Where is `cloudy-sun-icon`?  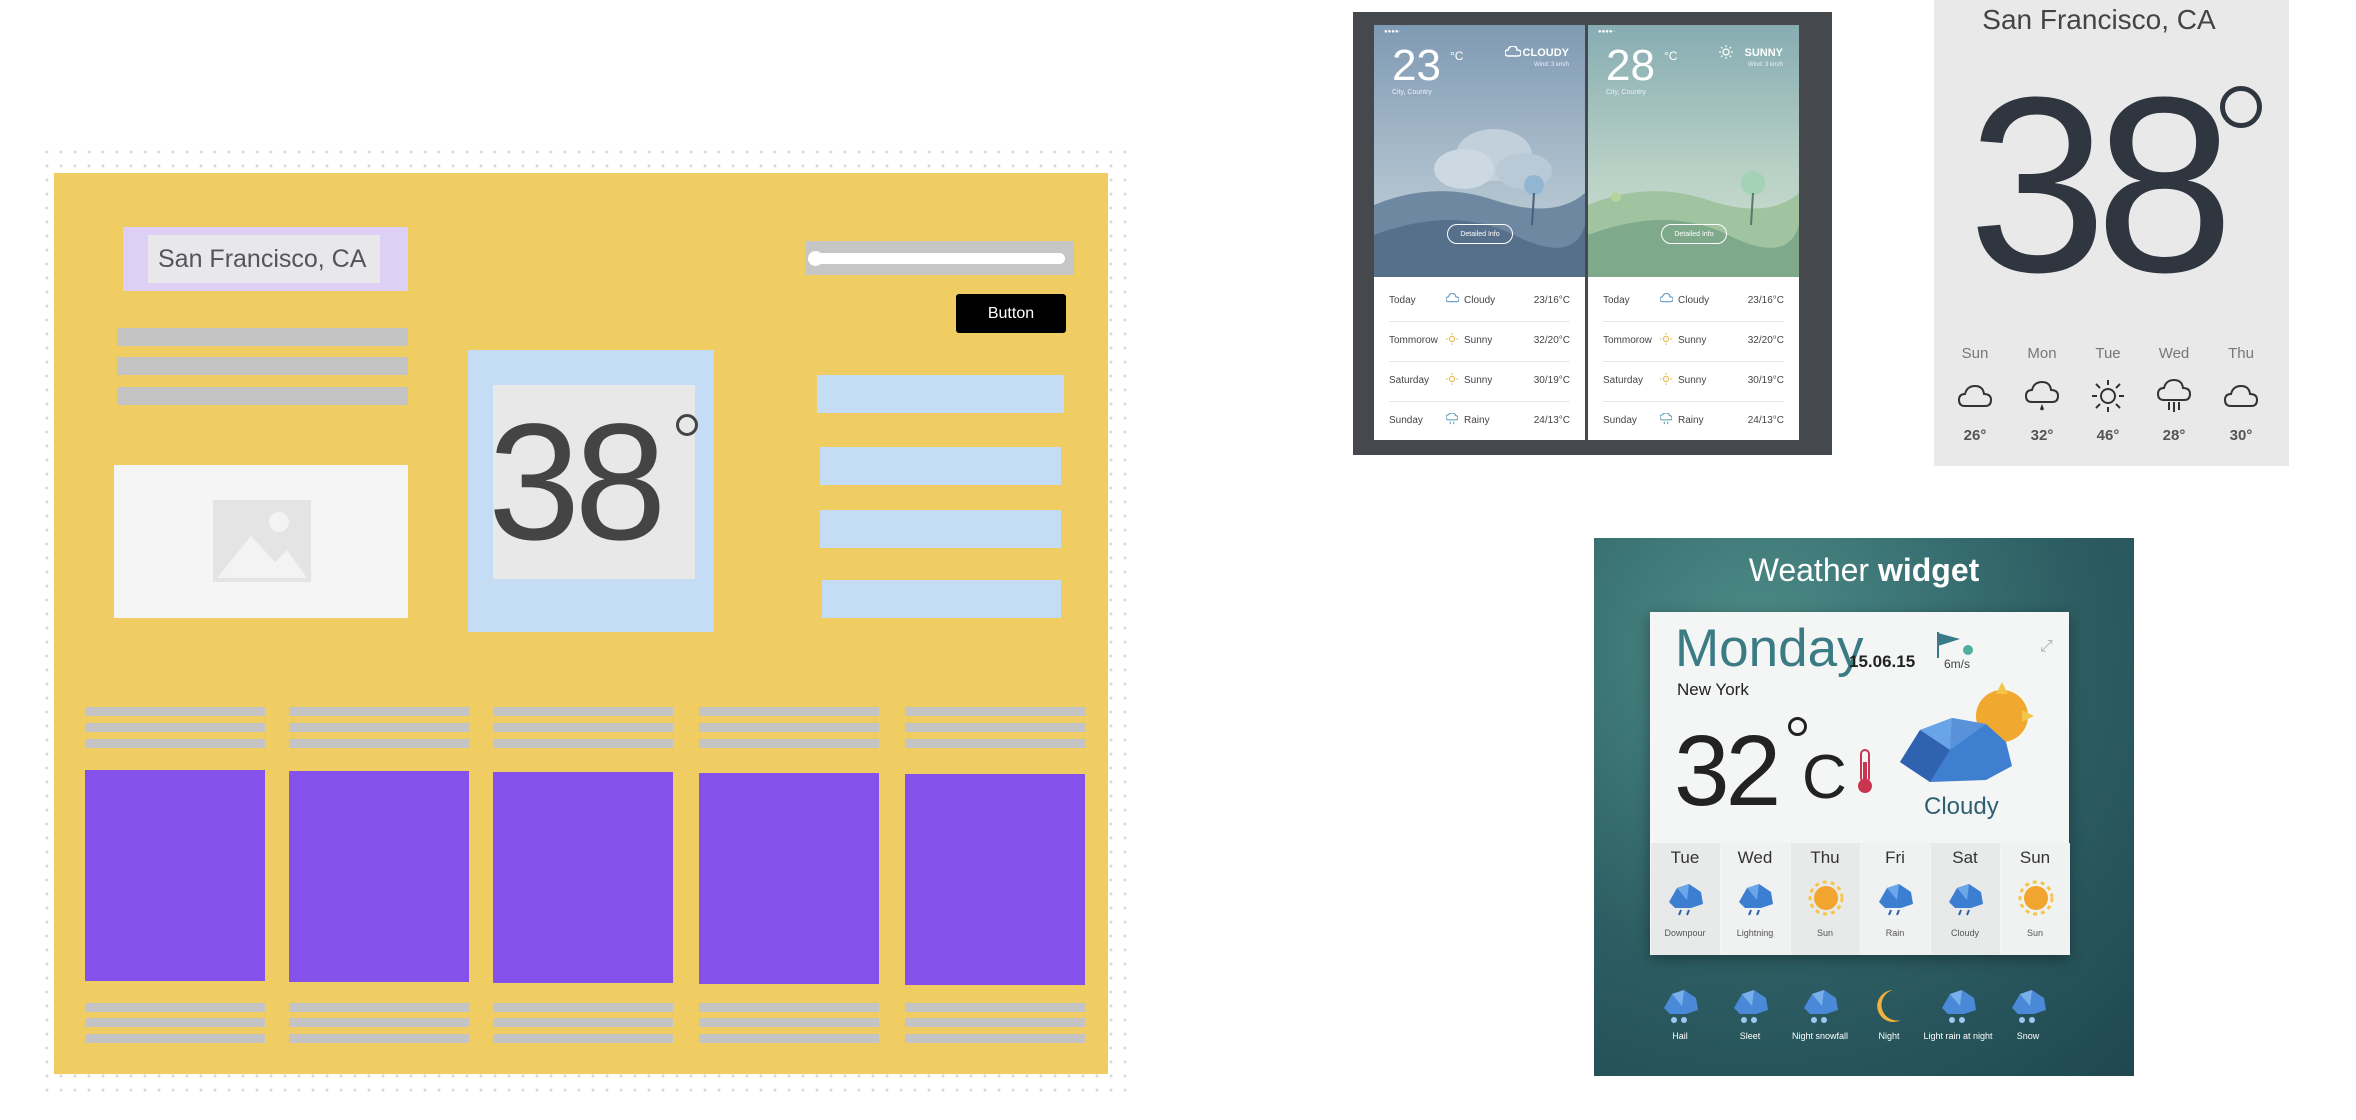 cloudy-sun-icon is located at coordinates (1967, 732).